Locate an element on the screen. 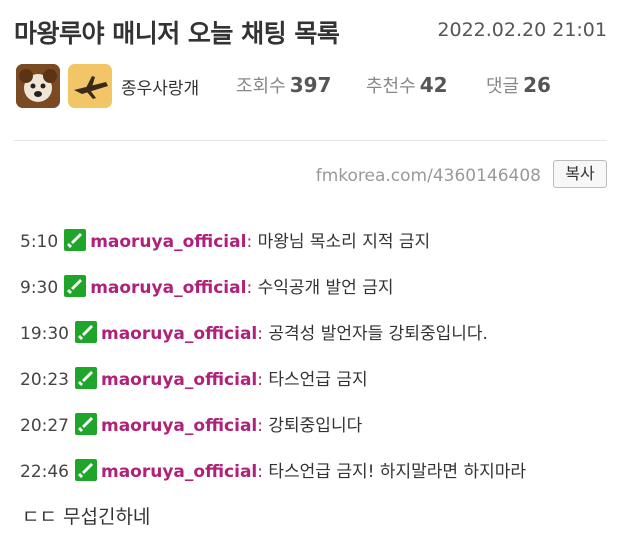 This screenshot has width=617, height=544. chat-message: 수익공개 발언 금지 is located at coordinates (323, 288).